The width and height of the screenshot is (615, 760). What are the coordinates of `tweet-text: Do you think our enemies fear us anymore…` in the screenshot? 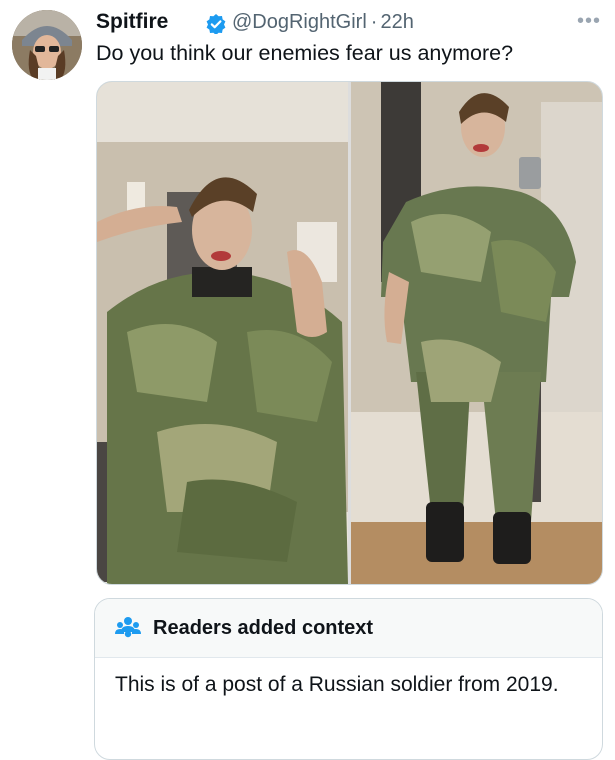 It's located at (305, 53).